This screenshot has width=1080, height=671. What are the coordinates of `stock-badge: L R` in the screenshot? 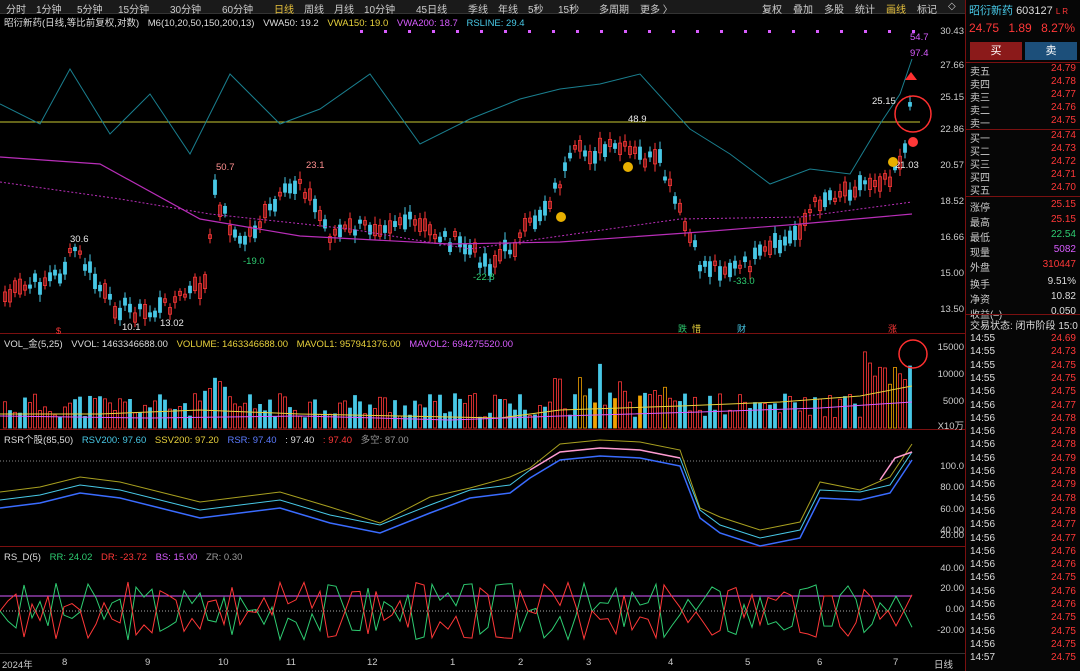 It's located at (1061, 11).